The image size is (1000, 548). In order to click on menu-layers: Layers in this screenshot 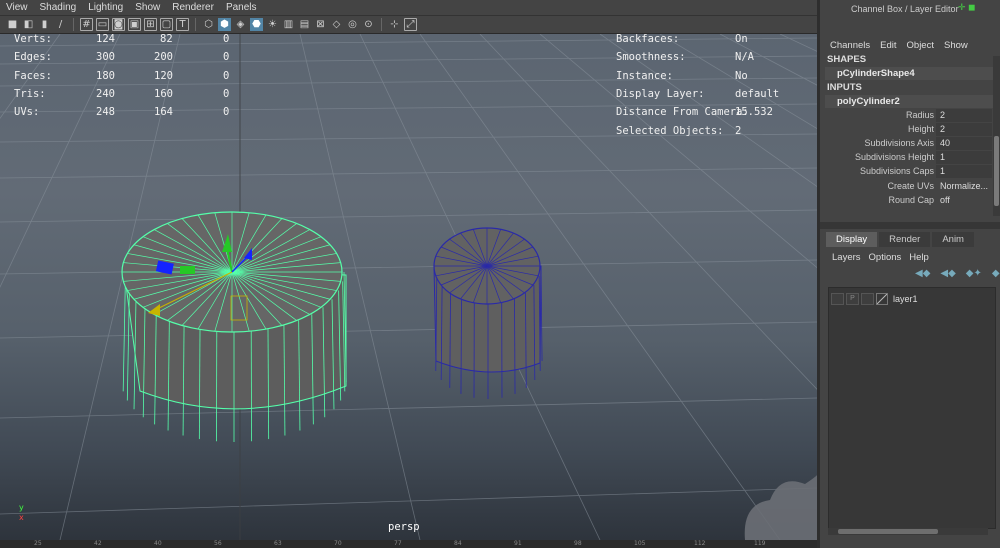, I will do `click(846, 257)`.